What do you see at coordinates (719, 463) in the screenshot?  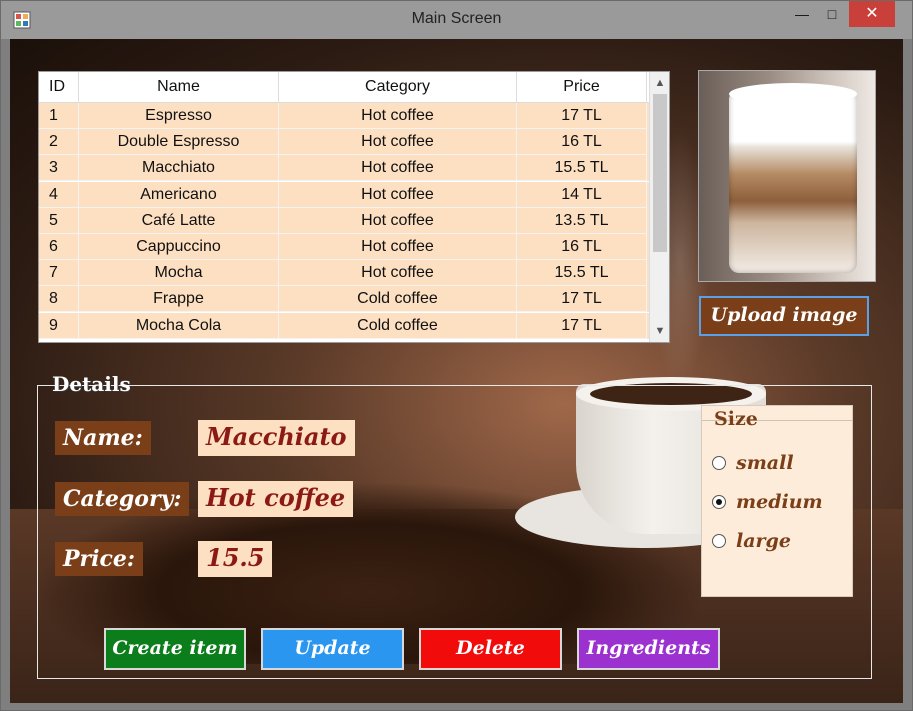 I see `radio-small` at bounding box center [719, 463].